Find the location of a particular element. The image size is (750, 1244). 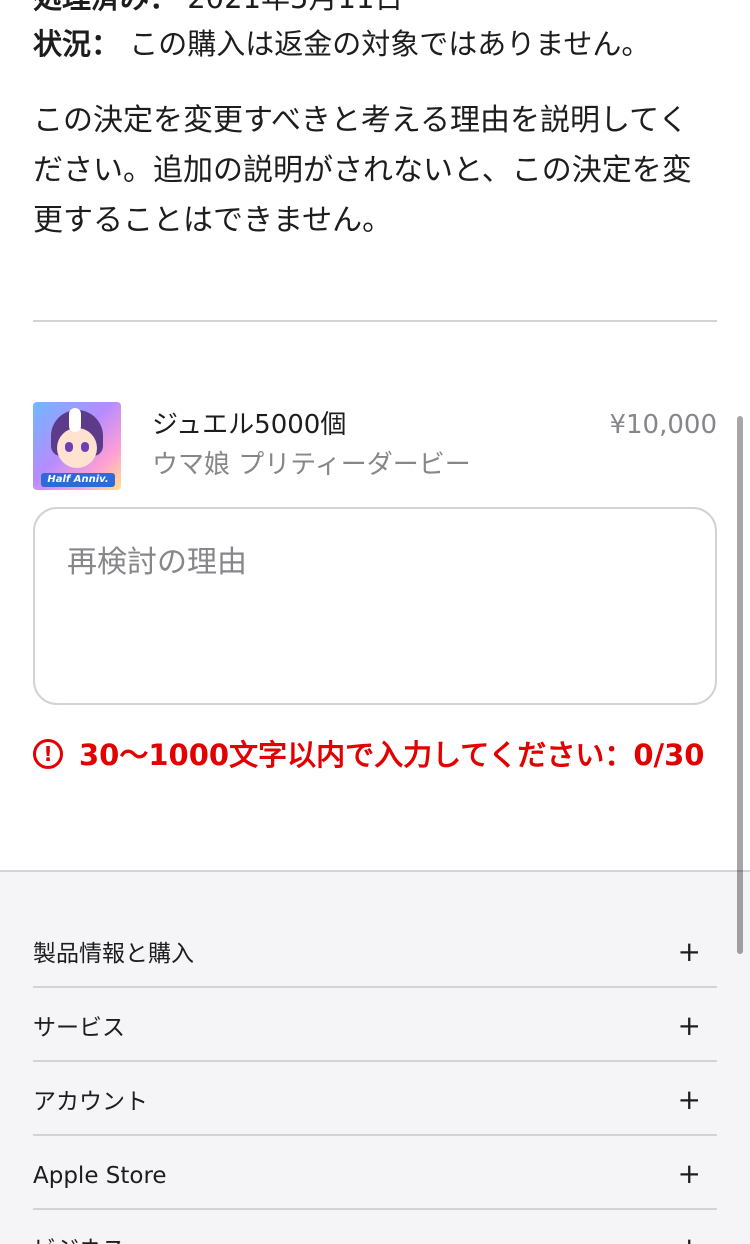

processed-date-line: 処理済み： 2021年5月11日 is located at coordinates (218, 9).